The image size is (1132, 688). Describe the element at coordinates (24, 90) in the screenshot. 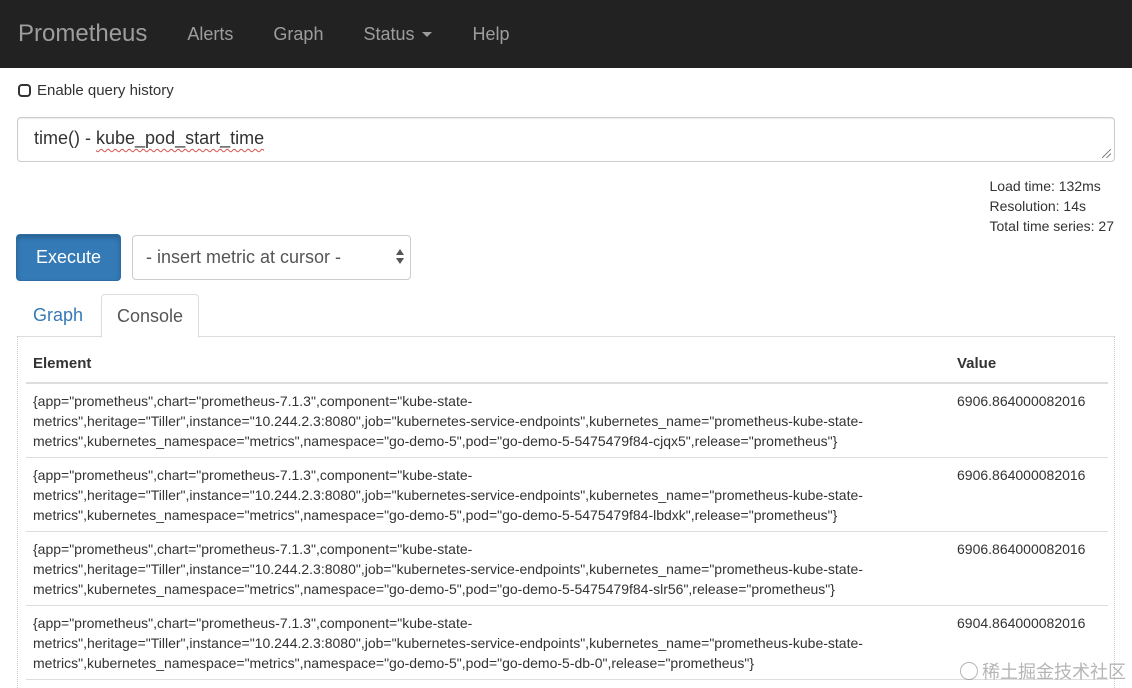

I see `query-history-checkbox` at that location.